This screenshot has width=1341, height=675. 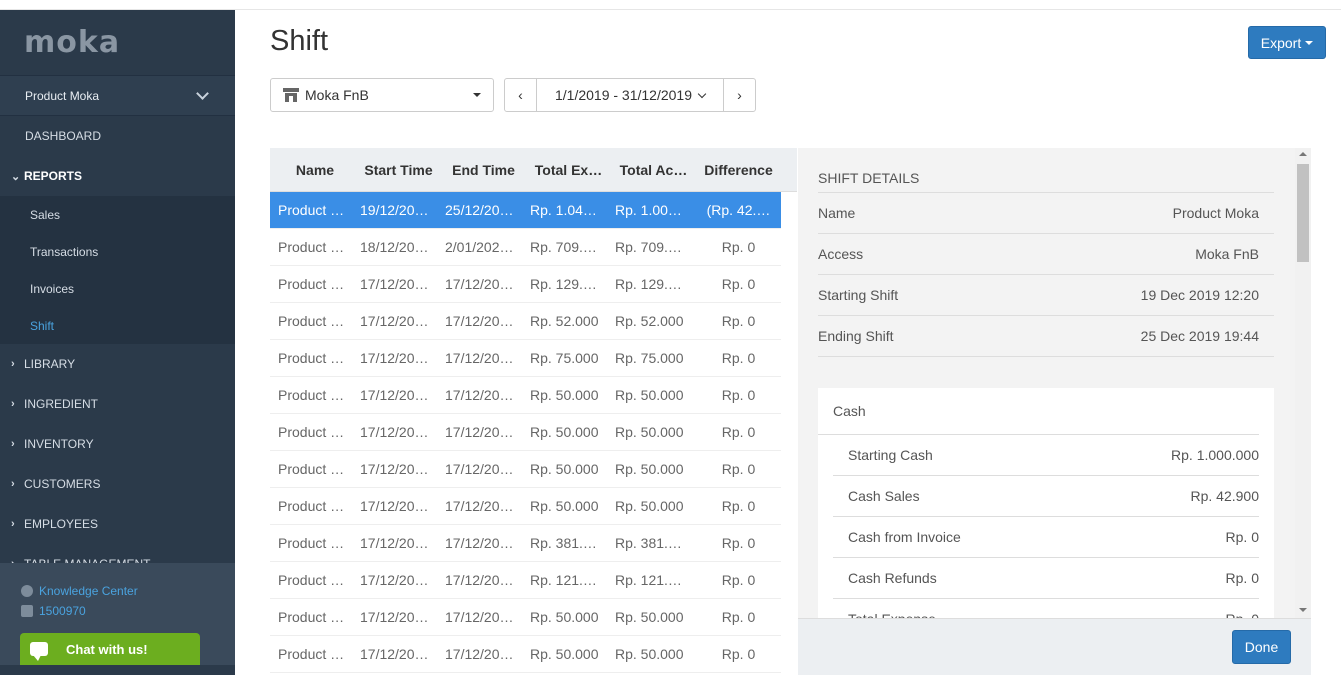 What do you see at coordinates (117, 611) in the screenshot?
I see `phone-link: 1500970` at bounding box center [117, 611].